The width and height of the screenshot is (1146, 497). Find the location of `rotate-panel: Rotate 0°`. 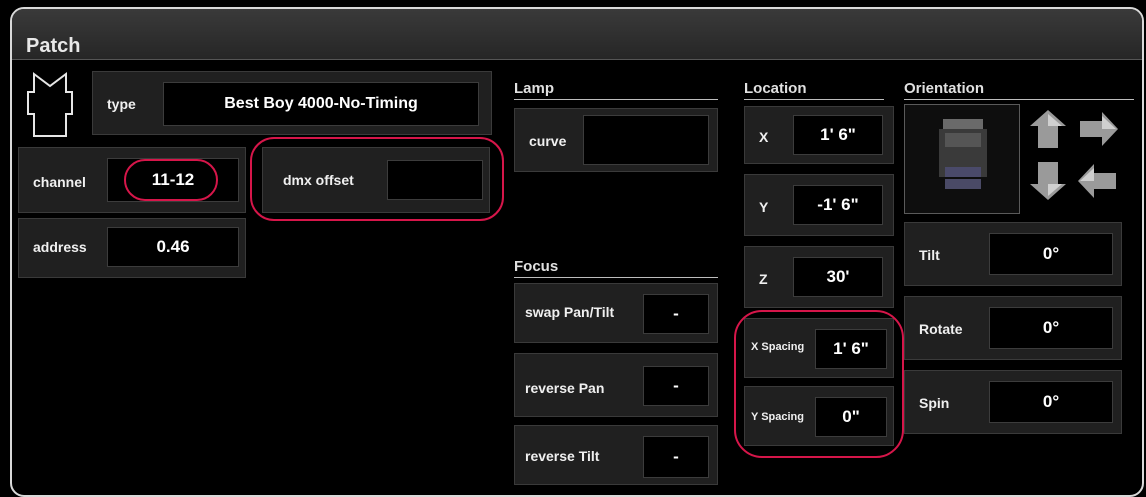

rotate-panel: Rotate 0° is located at coordinates (1013, 328).